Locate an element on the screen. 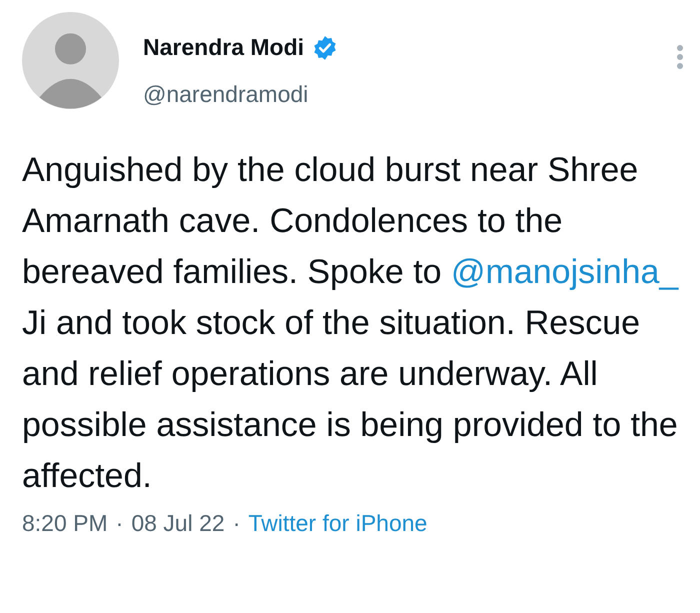 This screenshot has height=613, width=700. author-name: Narendra Modi is located at coordinates (223, 47).